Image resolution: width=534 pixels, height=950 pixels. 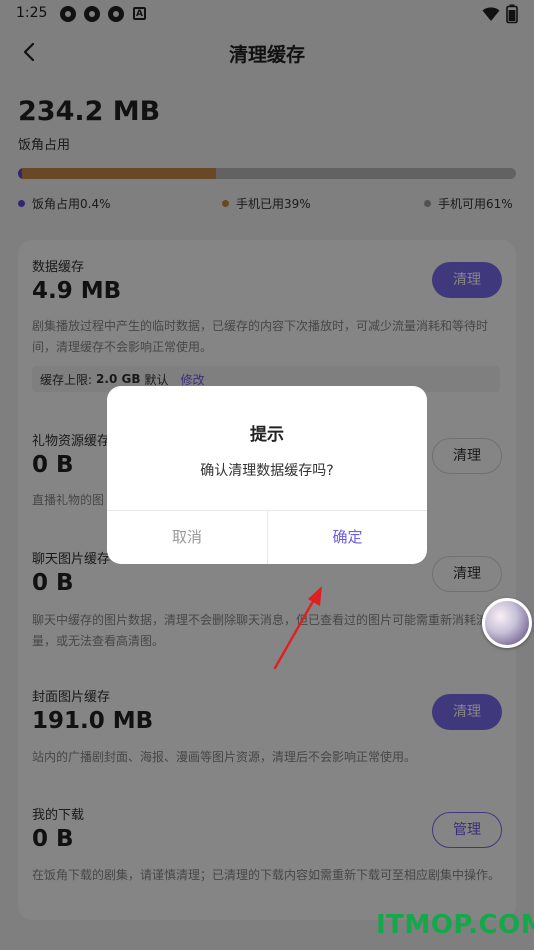 I want to click on floating-avatar-button, so click(x=507, y=623).